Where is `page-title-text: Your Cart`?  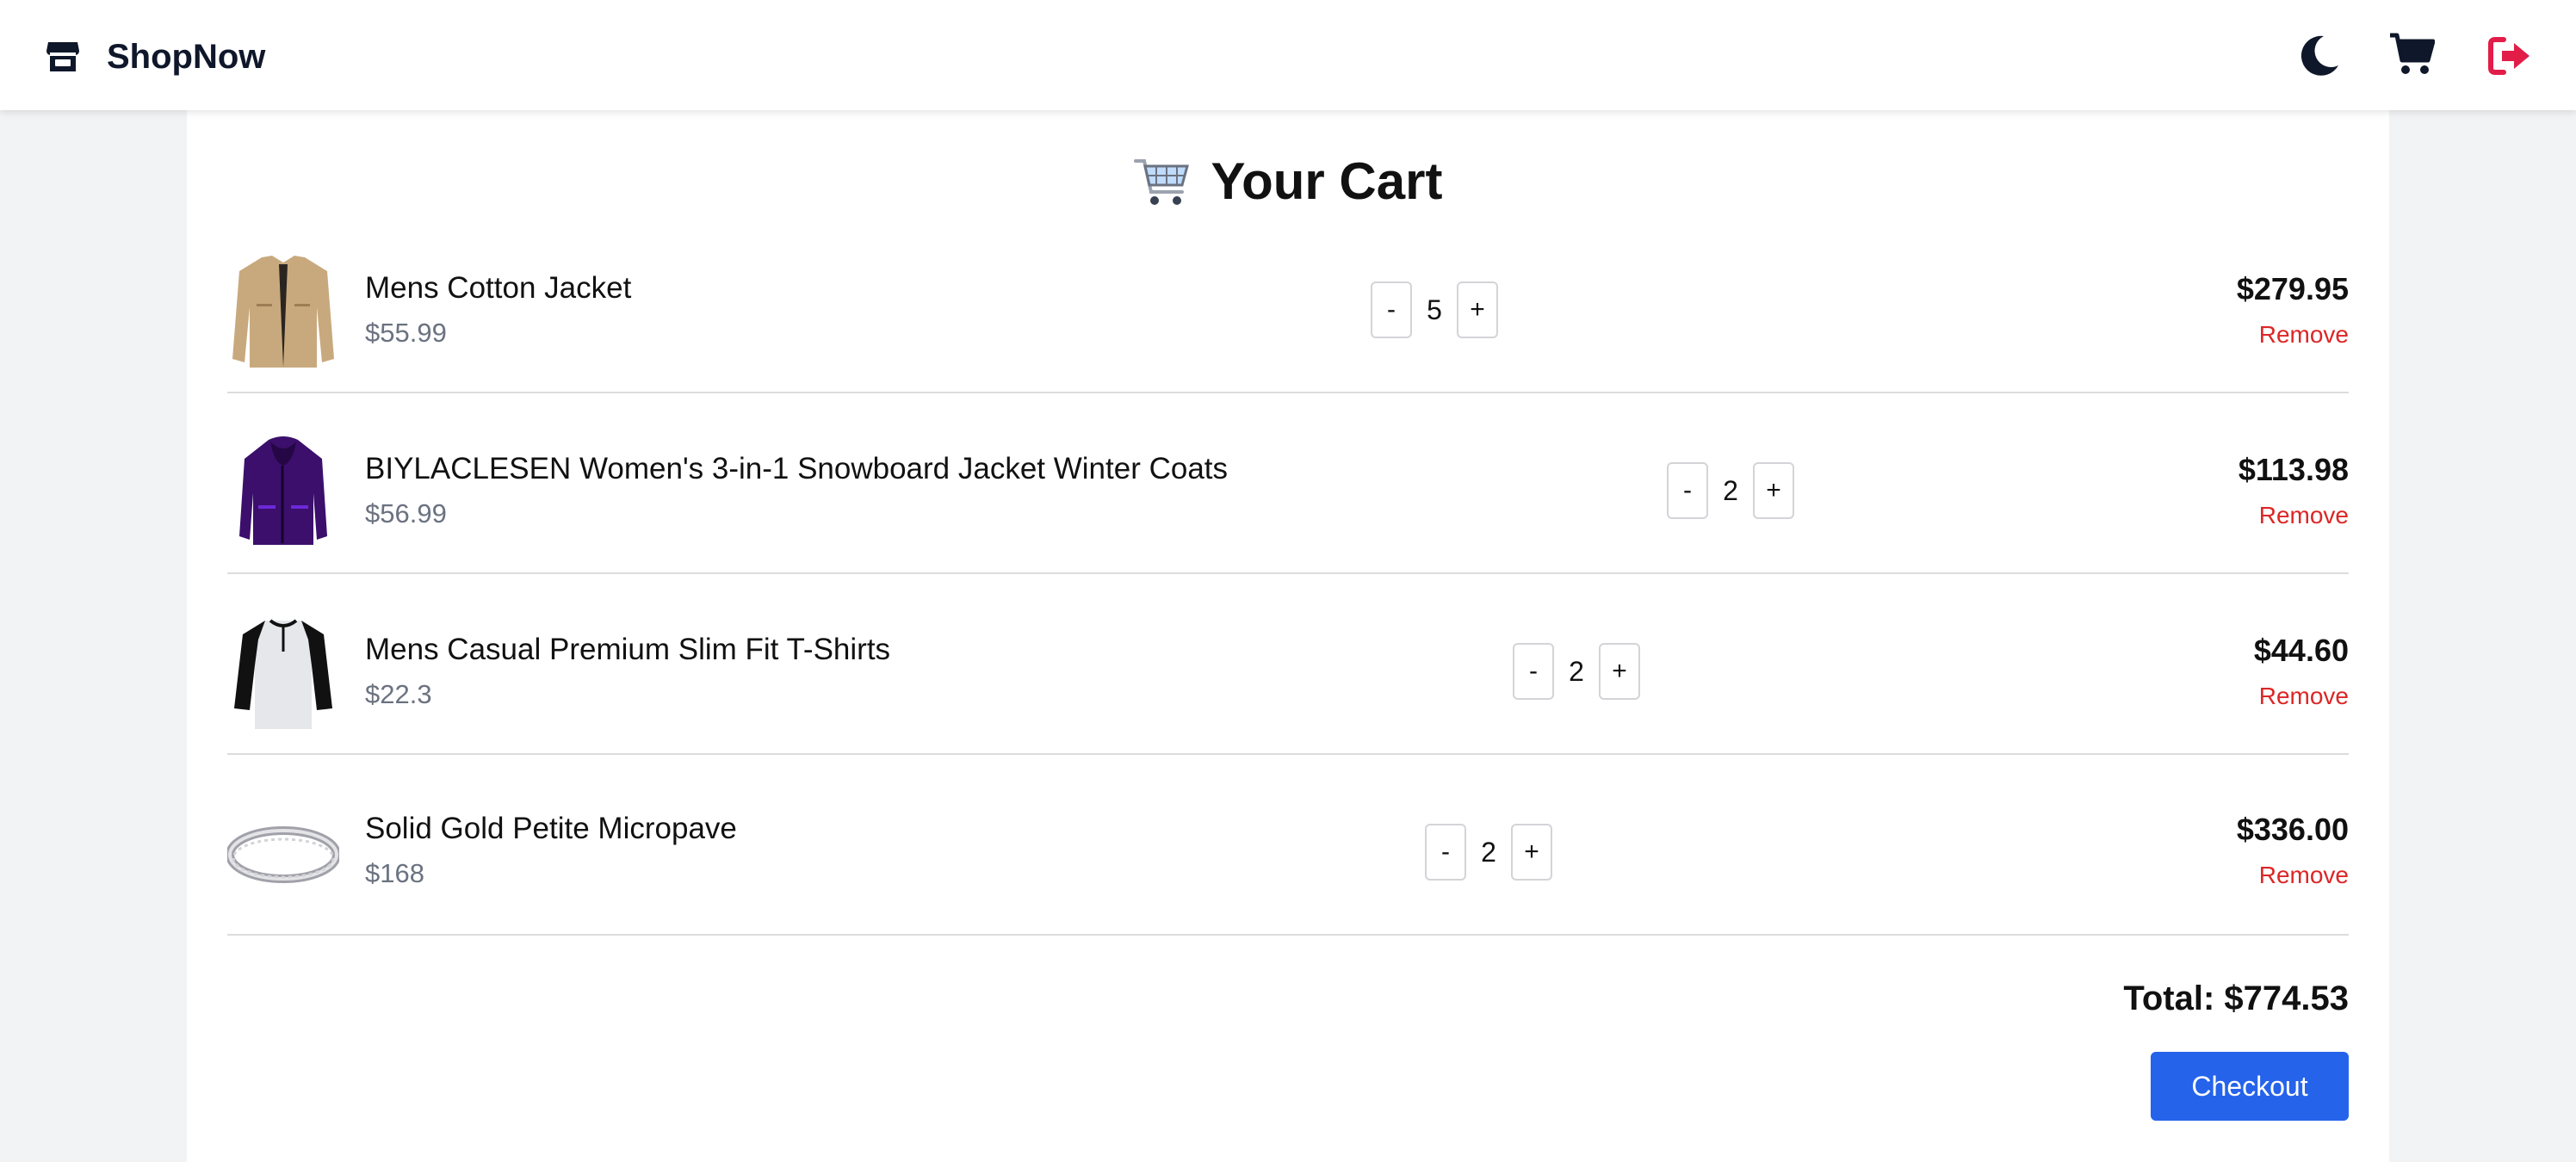 page-title-text: Your Cart is located at coordinates (1327, 181).